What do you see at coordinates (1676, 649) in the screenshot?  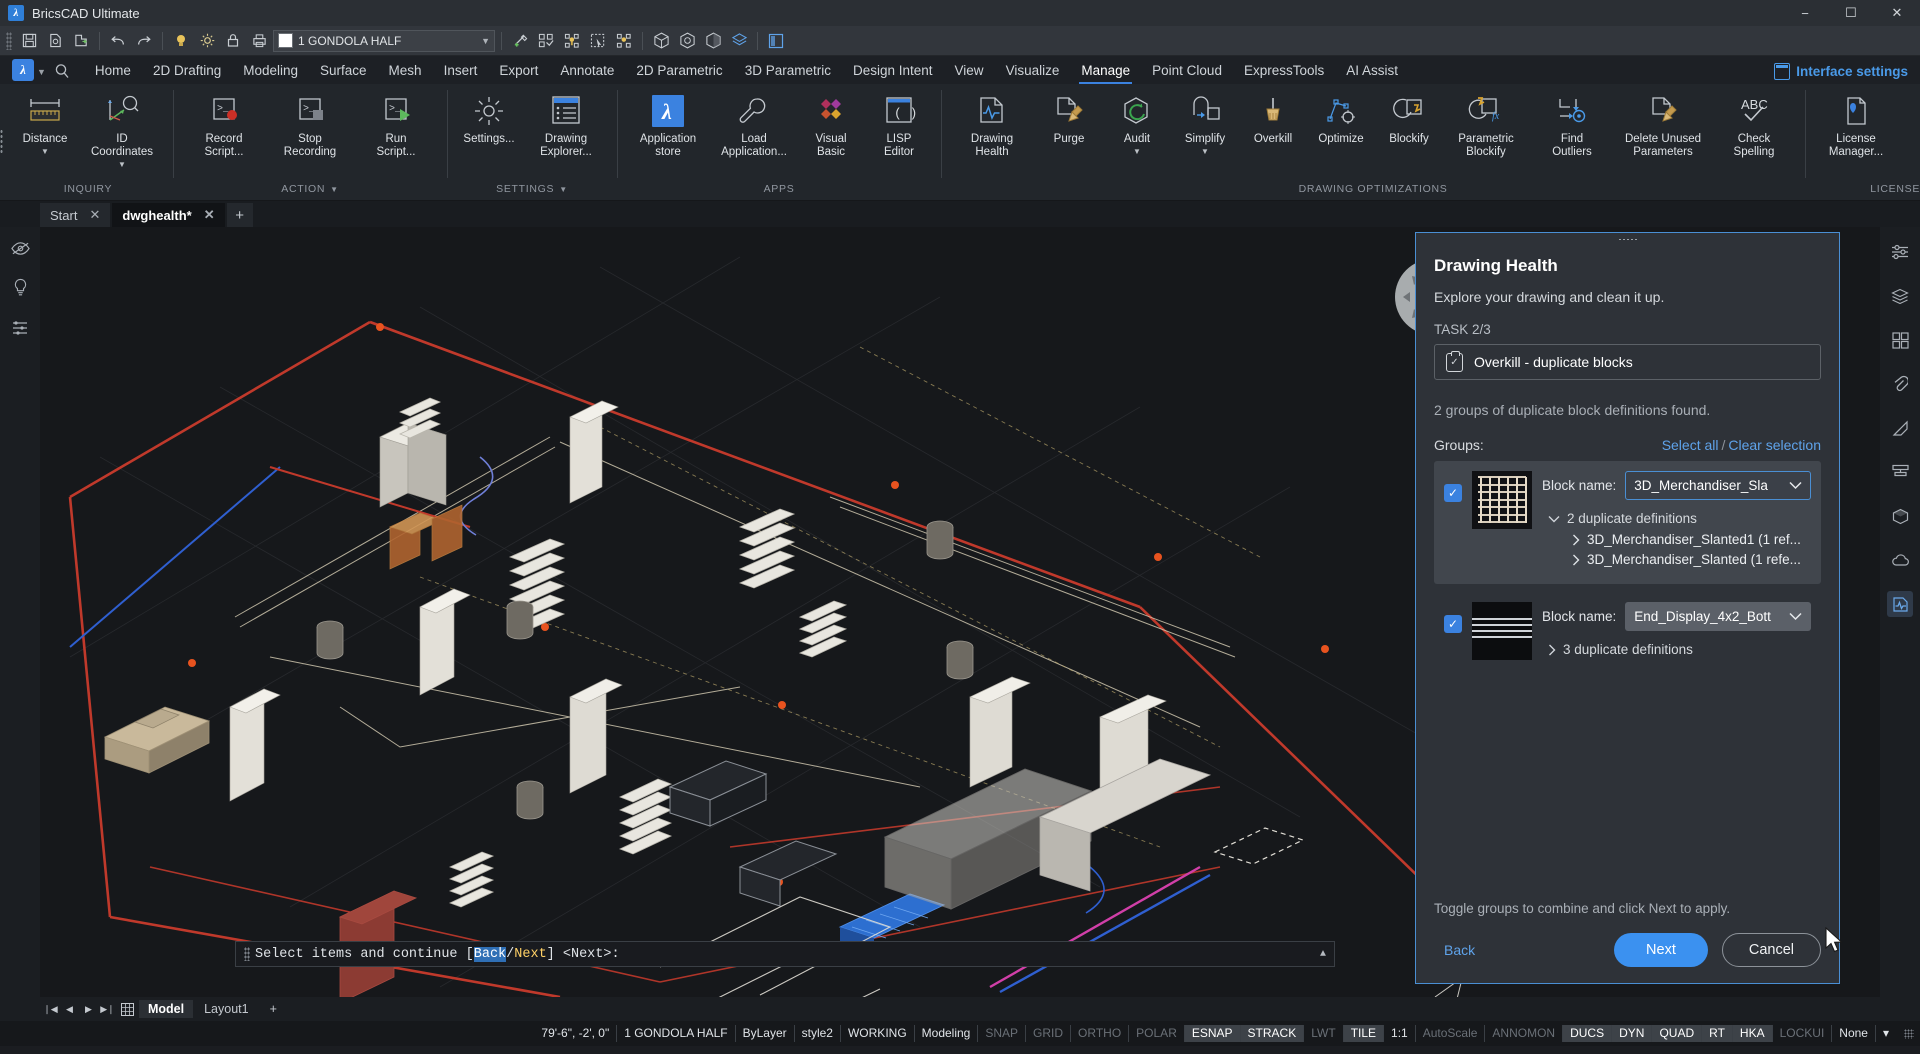 I see `duplicate-definitions-toggle: 3 duplicate definitions` at bounding box center [1676, 649].